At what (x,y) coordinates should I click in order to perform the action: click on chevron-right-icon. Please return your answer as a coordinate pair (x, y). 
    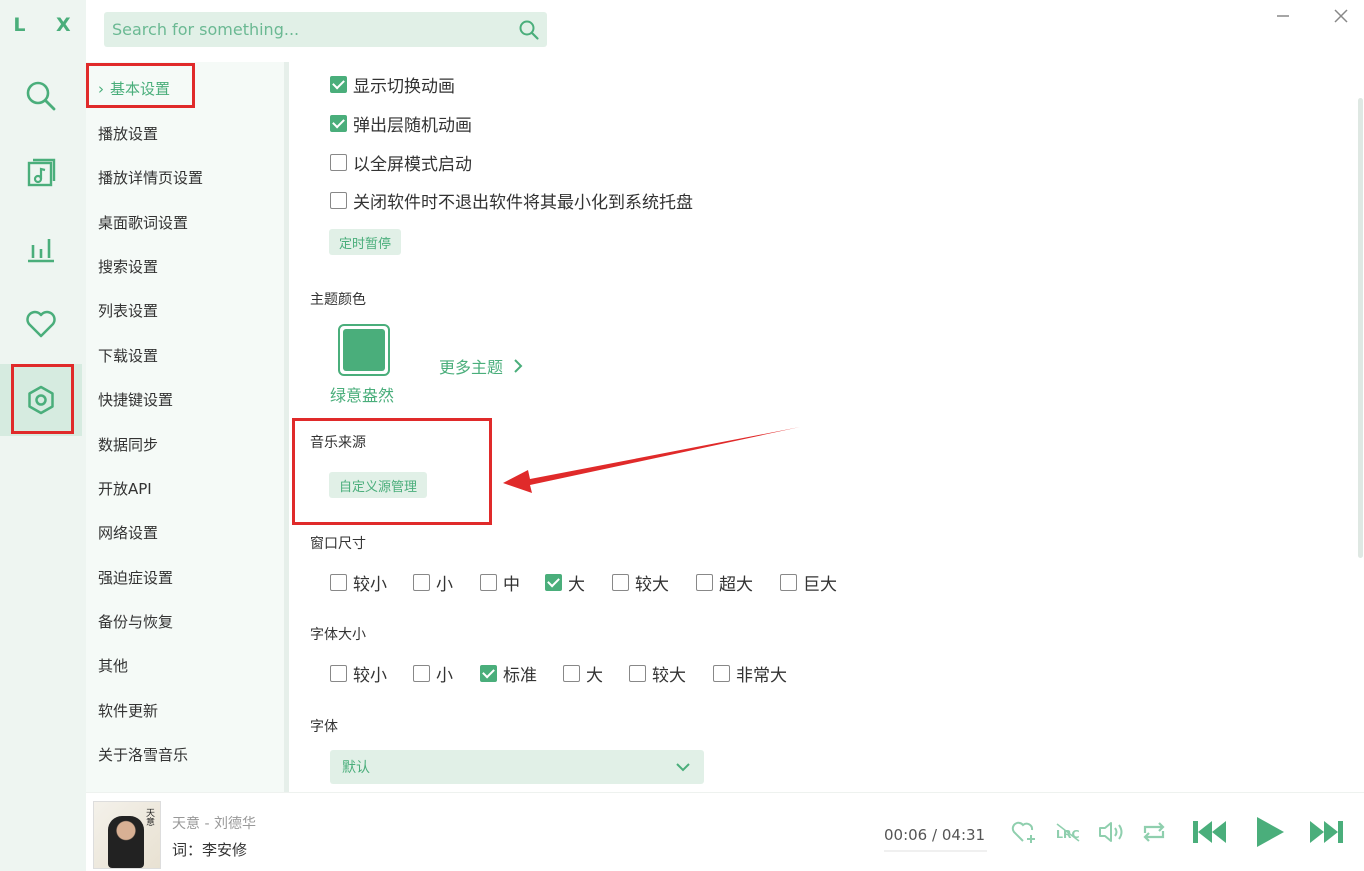
    Looking at the image, I should click on (518, 366).